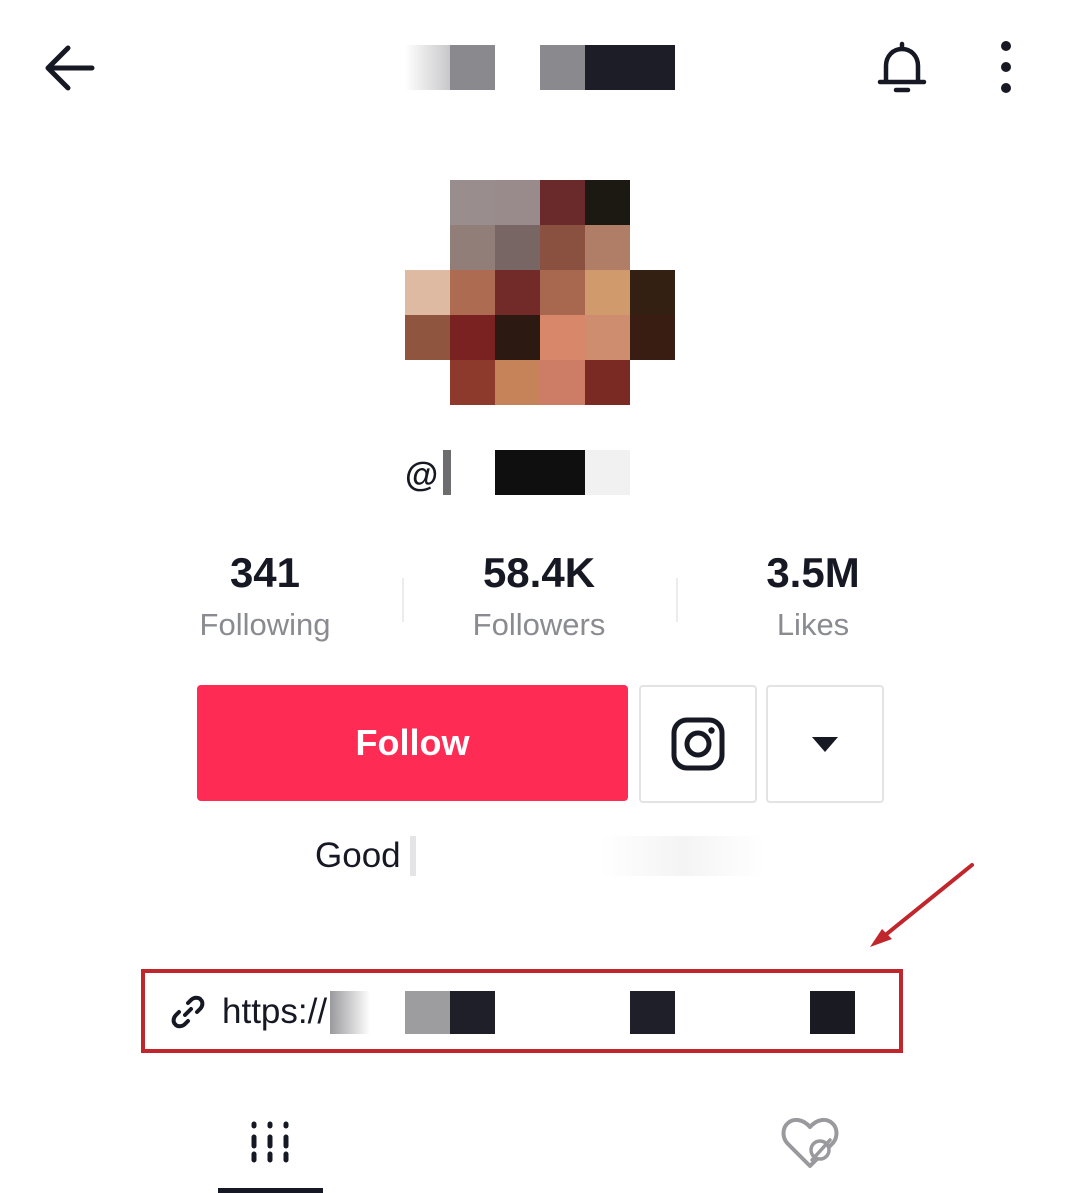 Image resolution: width=1080 pixels, height=1193 pixels. What do you see at coordinates (188, 1012) in the screenshot?
I see `link-icon` at bounding box center [188, 1012].